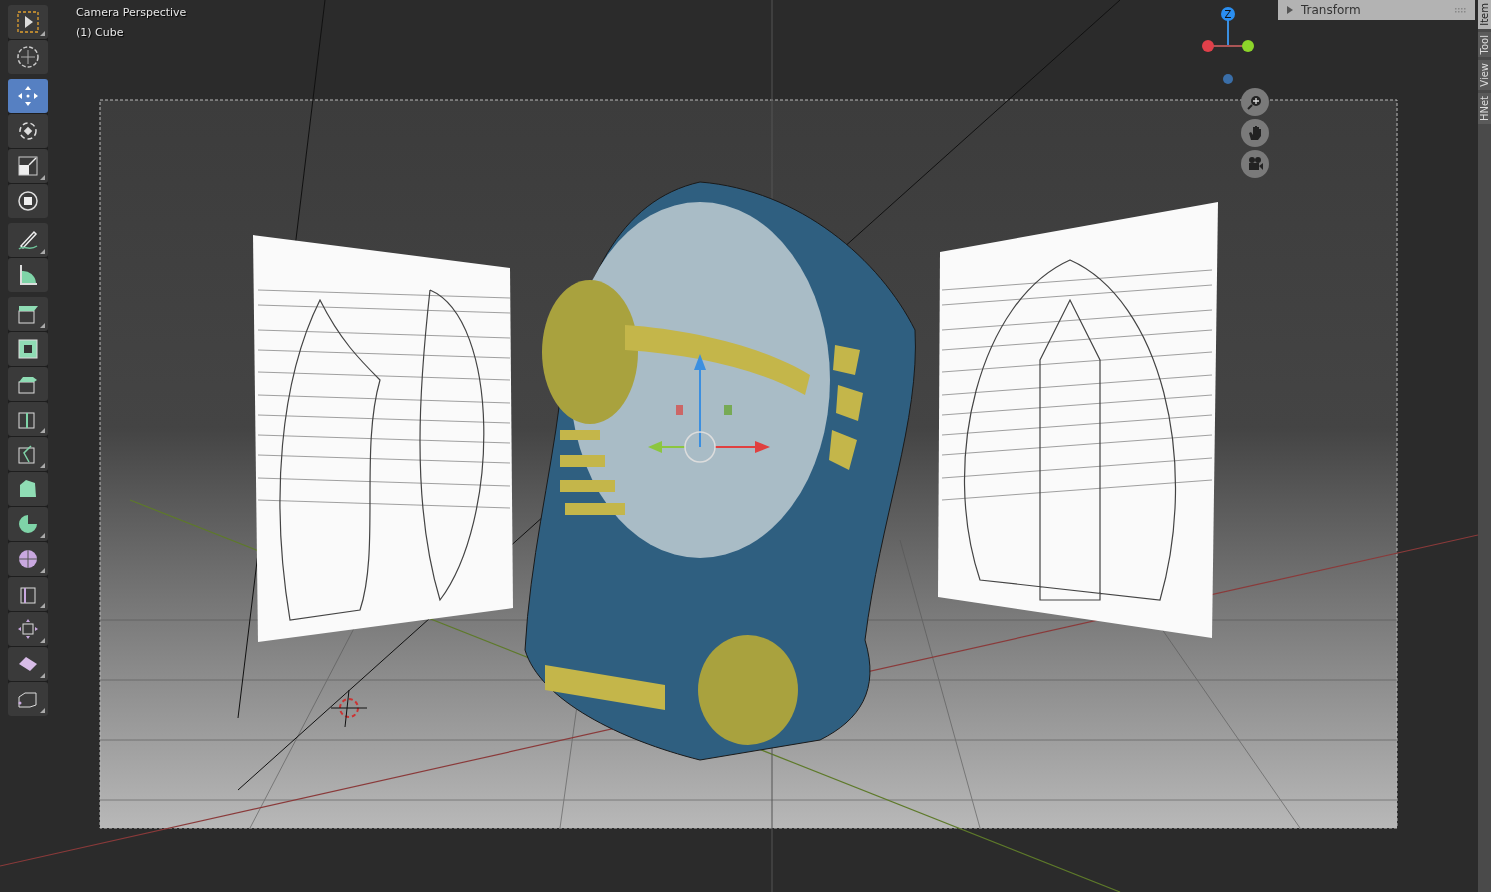 The height and width of the screenshot is (892, 1491). What do you see at coordinates (1484, 75) in the screenshot?
I see `sidebar-tab: View` at bounding box center [1484, 75].